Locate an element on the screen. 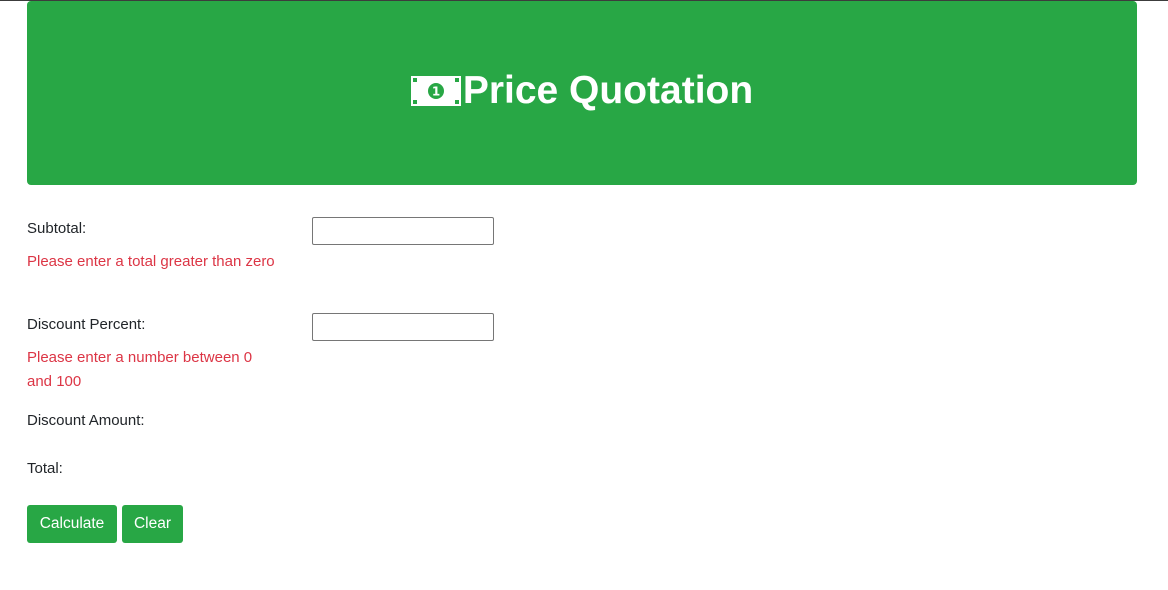 The width and height of the screenshot is (1168, 590). discount-percent-input is located at coordinates (403, 327).